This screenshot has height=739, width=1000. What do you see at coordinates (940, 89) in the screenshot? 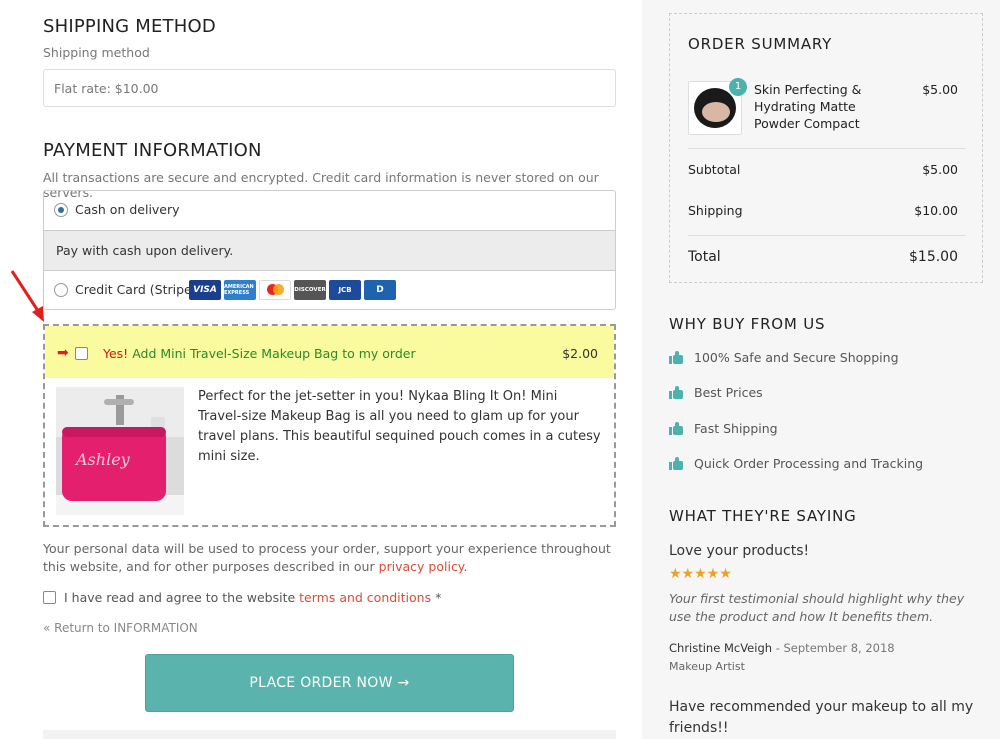
I see `product-price: $5.00` at bounding box center [940, 89].